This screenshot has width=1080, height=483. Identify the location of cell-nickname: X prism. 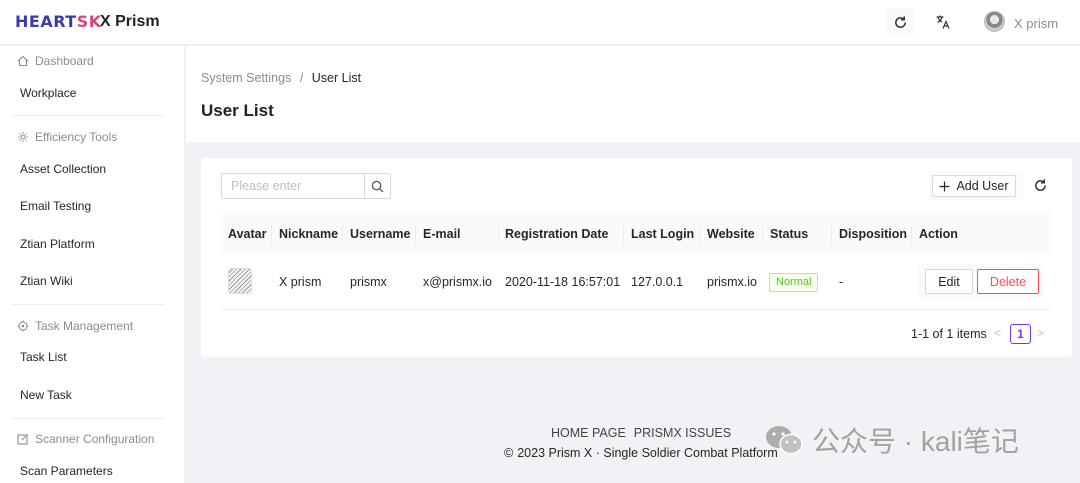
(300, 282).